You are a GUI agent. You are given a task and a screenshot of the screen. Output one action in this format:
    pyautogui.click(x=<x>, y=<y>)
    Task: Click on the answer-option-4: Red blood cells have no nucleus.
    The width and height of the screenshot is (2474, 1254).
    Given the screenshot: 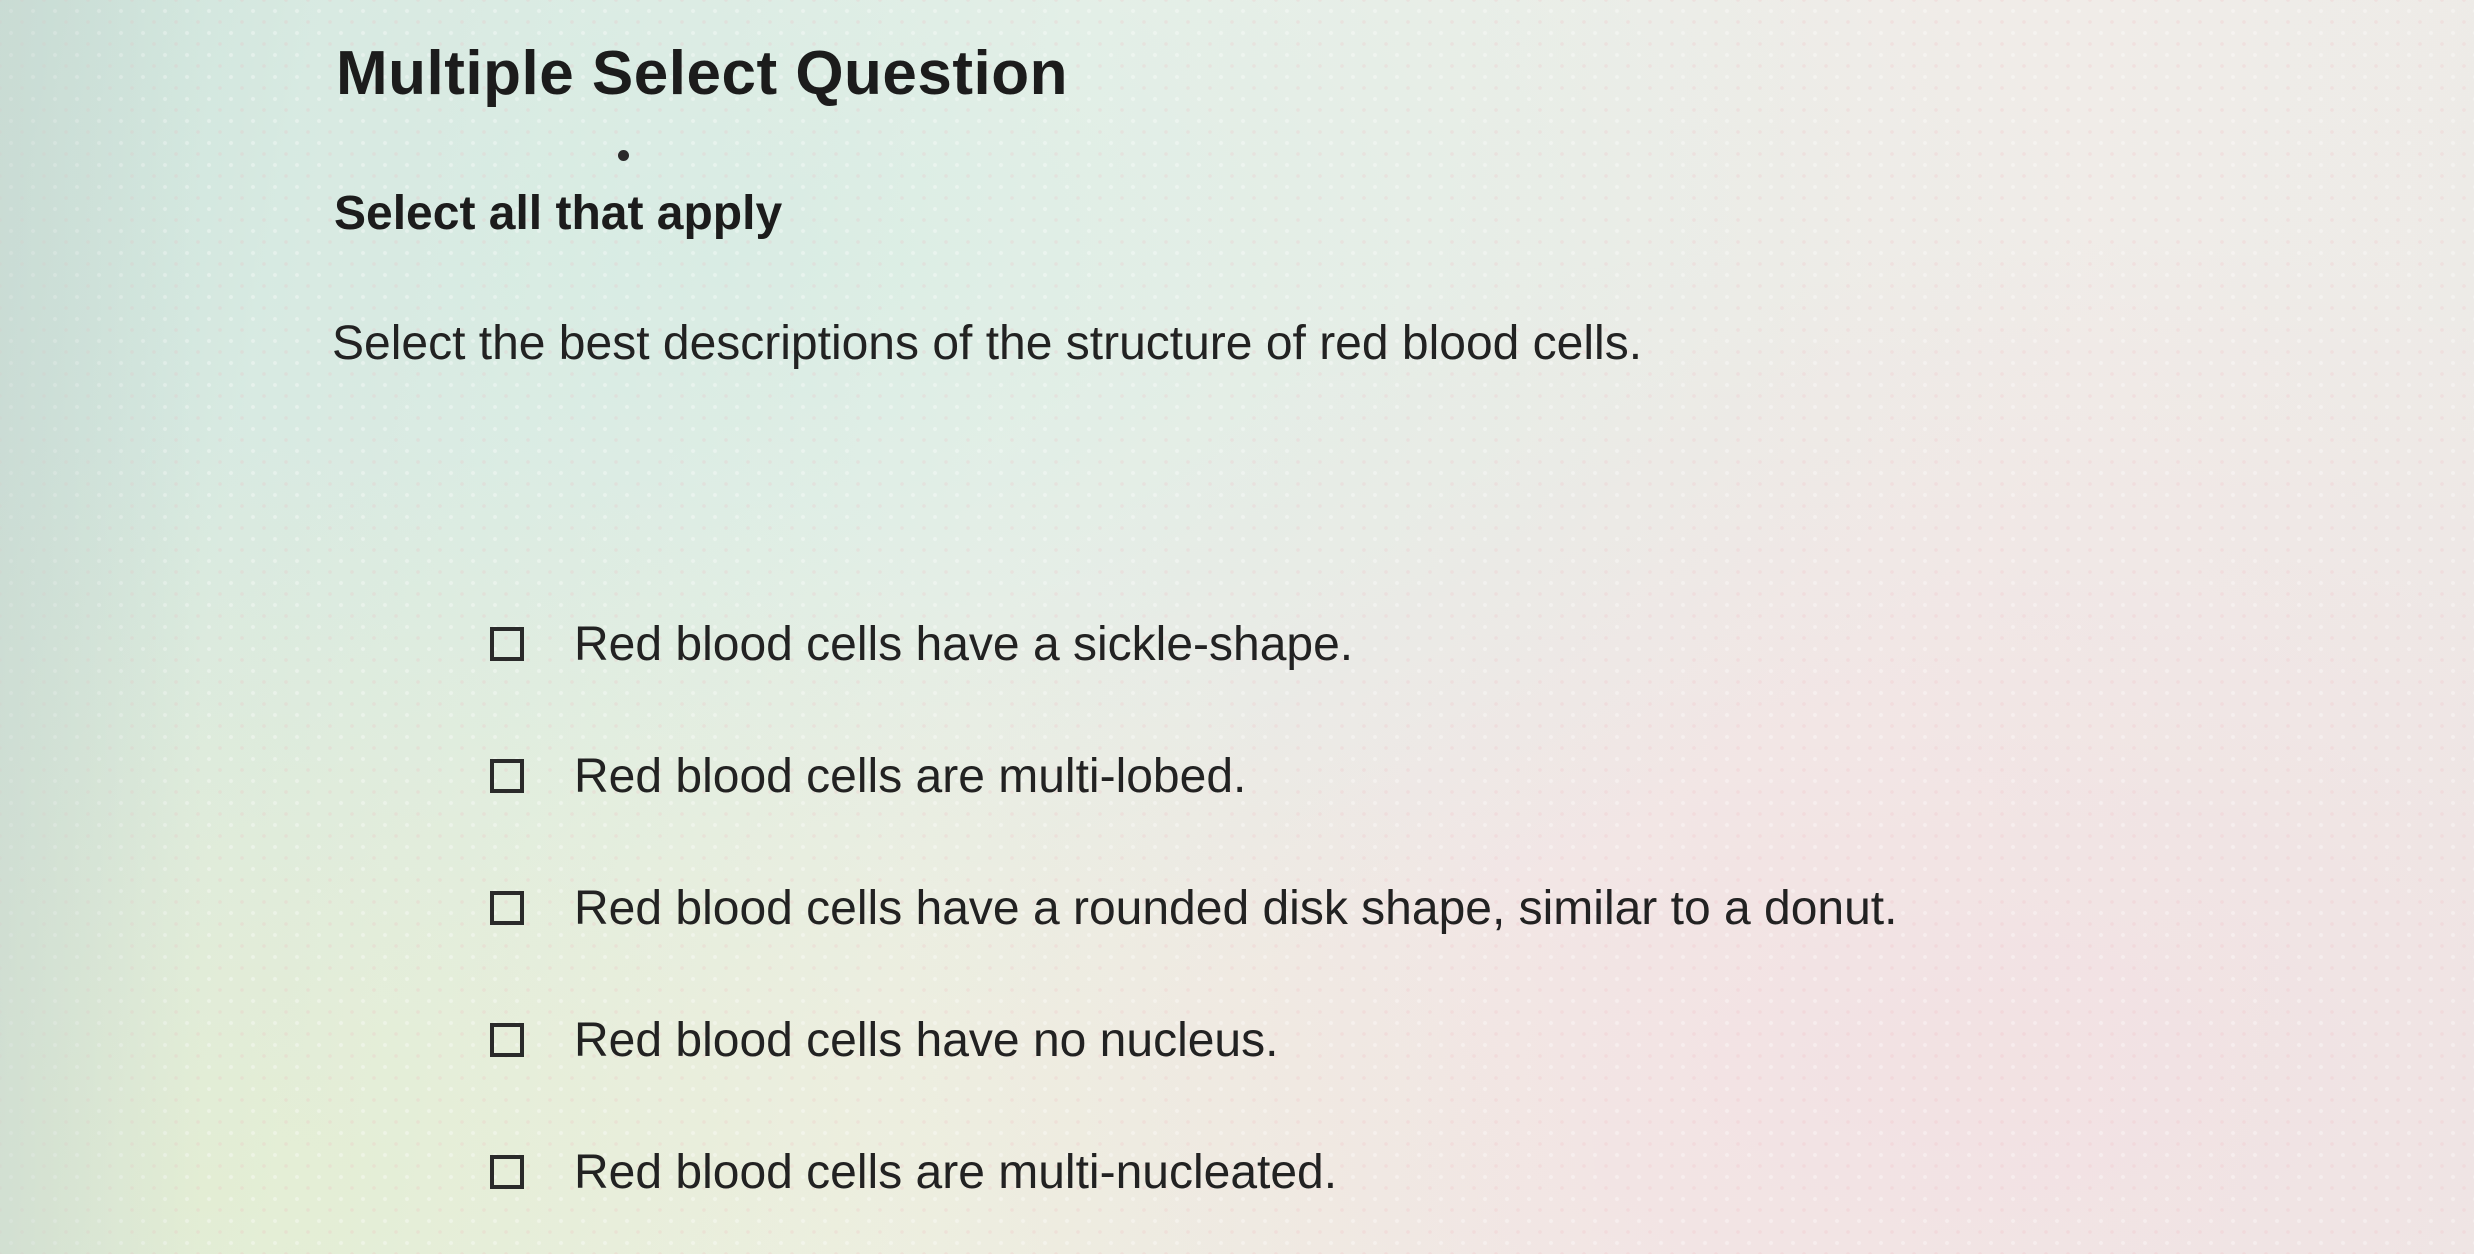 What is the action you would take?
    pyautogui.click(x=1193, y=1040)
    